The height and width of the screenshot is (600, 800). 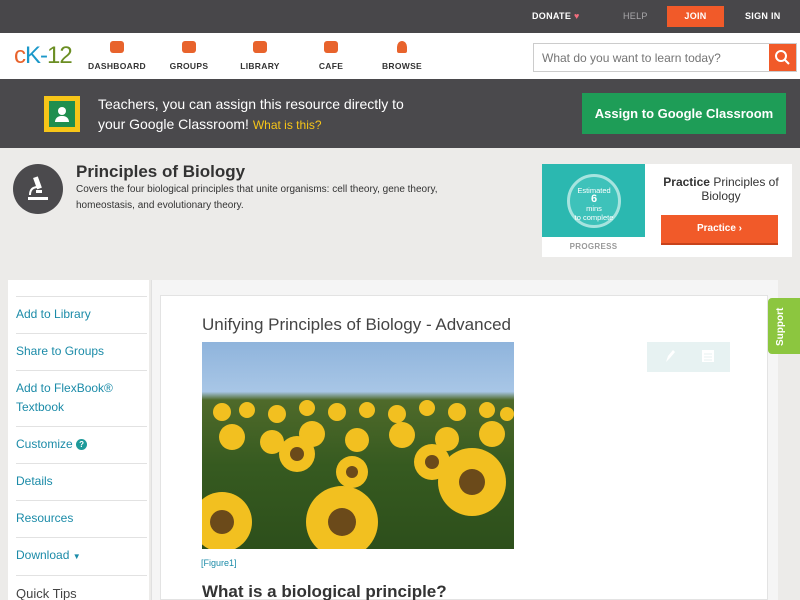 I want to click on help-link: HELP, so click(x=635, y=16).